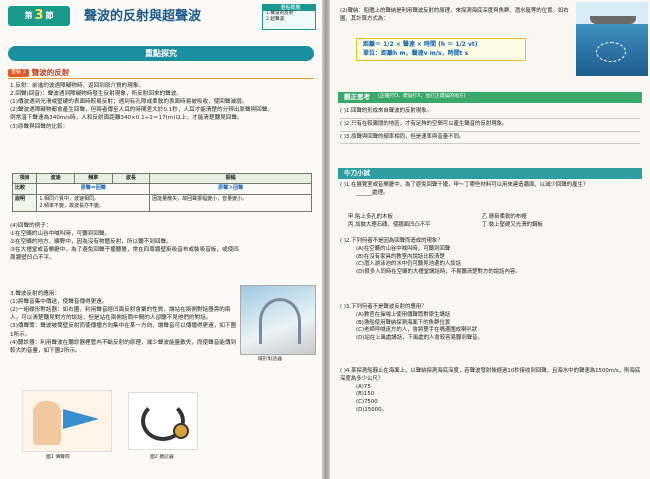 This screenshot has width=650, height=479. Describe the element at coordinates (275, 19) in the screenshot. I see `key-box-item: 2.超聲波` at that location.